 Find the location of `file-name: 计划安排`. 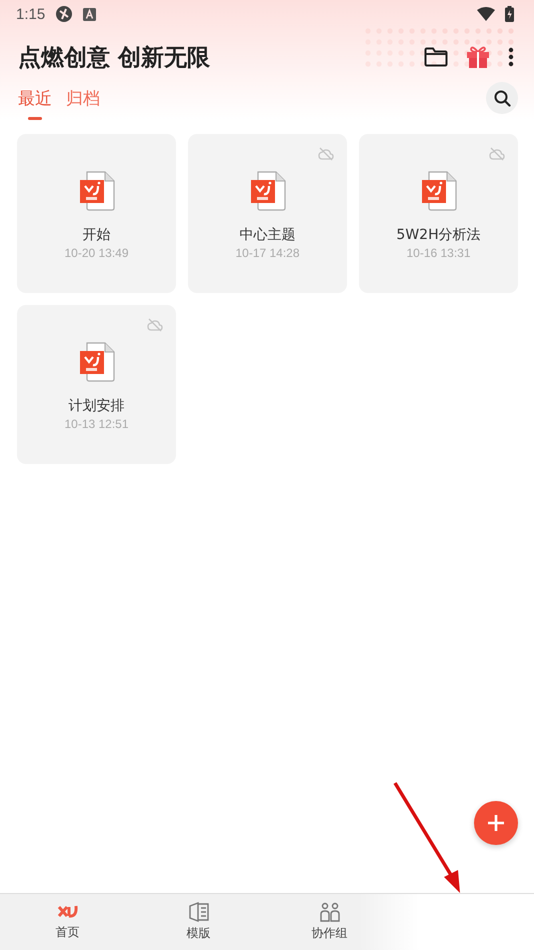

file-name: 计划安排 is located at coordinates (96, 406).